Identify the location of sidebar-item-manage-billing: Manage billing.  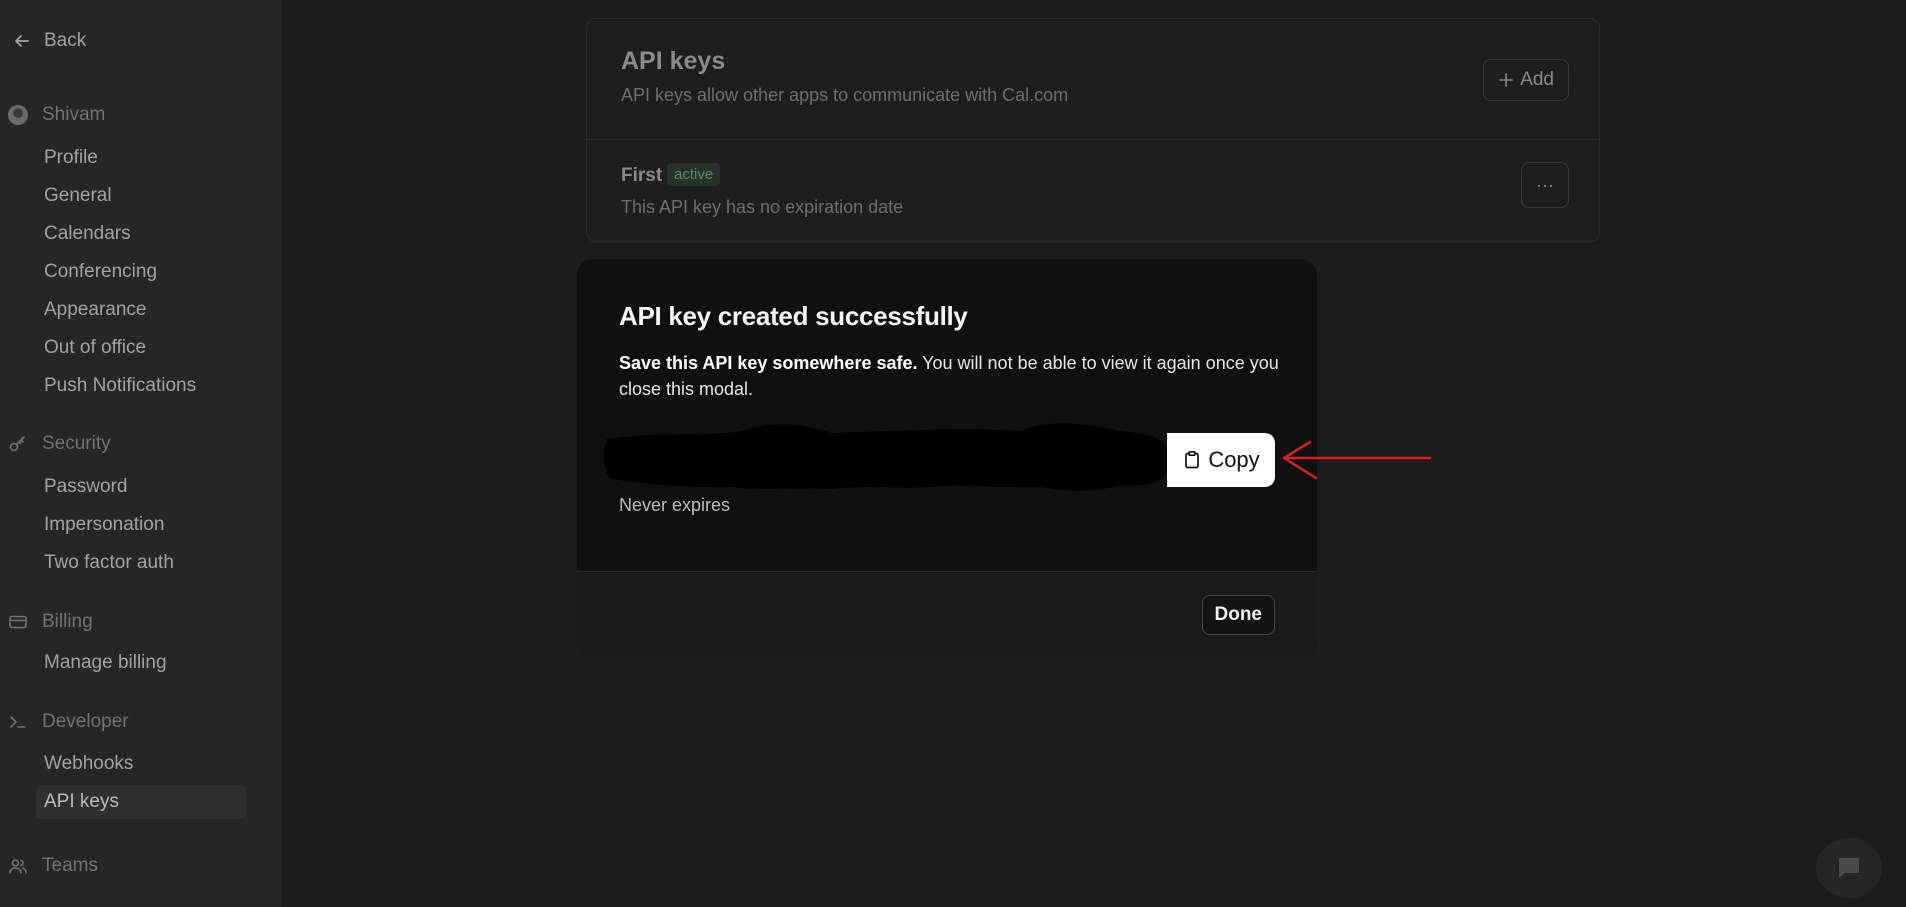
(141, 663).